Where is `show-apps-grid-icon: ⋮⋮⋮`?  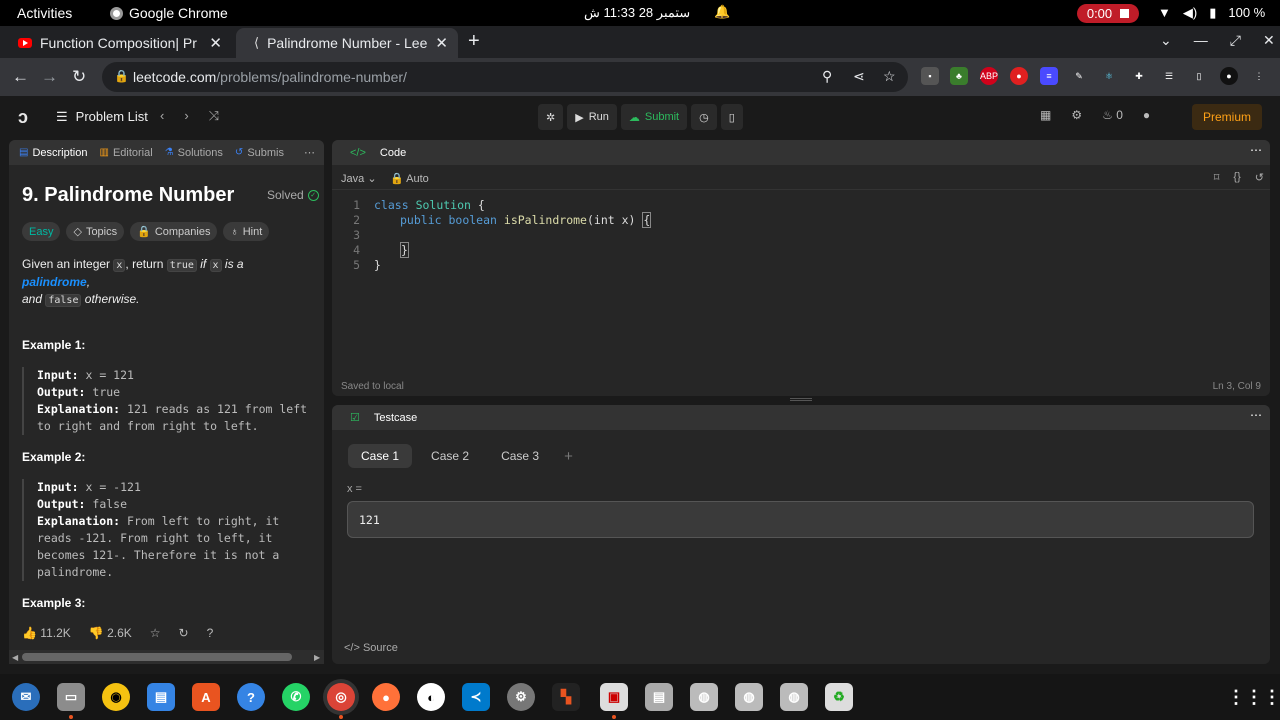
show-apps-grid-icon: ⋮⋮⋮ is located at coordinates (1253, 697).